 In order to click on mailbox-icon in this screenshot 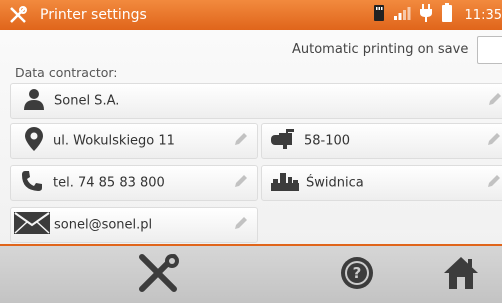, I will do `click(284, 141)`.